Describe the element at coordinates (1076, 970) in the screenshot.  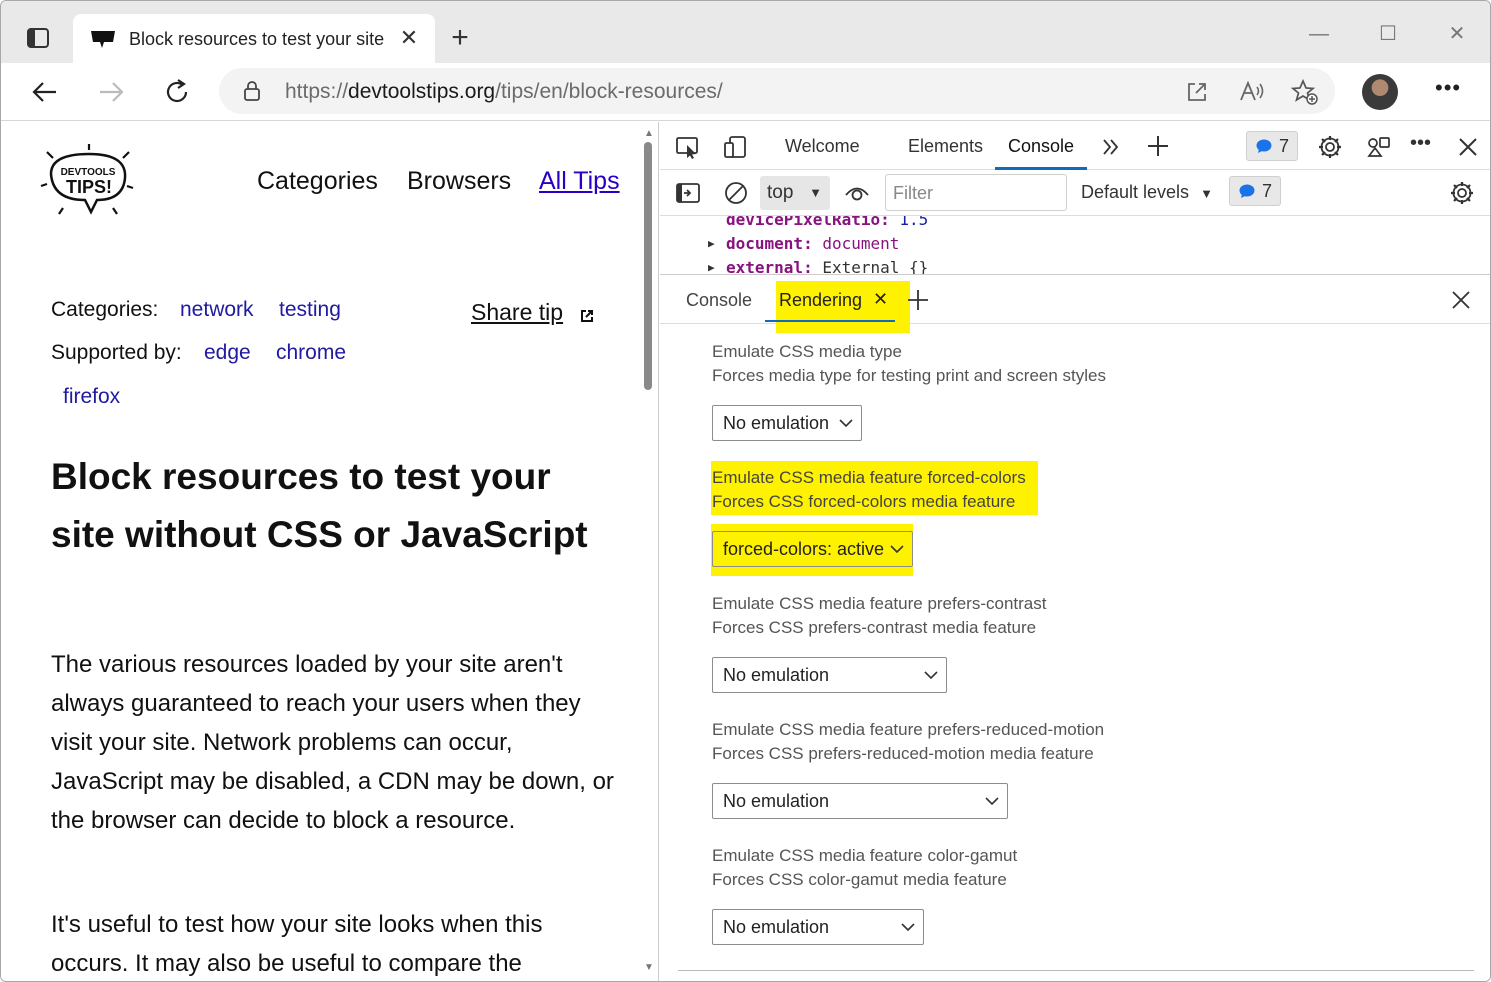
I see `section-divider` at that location.